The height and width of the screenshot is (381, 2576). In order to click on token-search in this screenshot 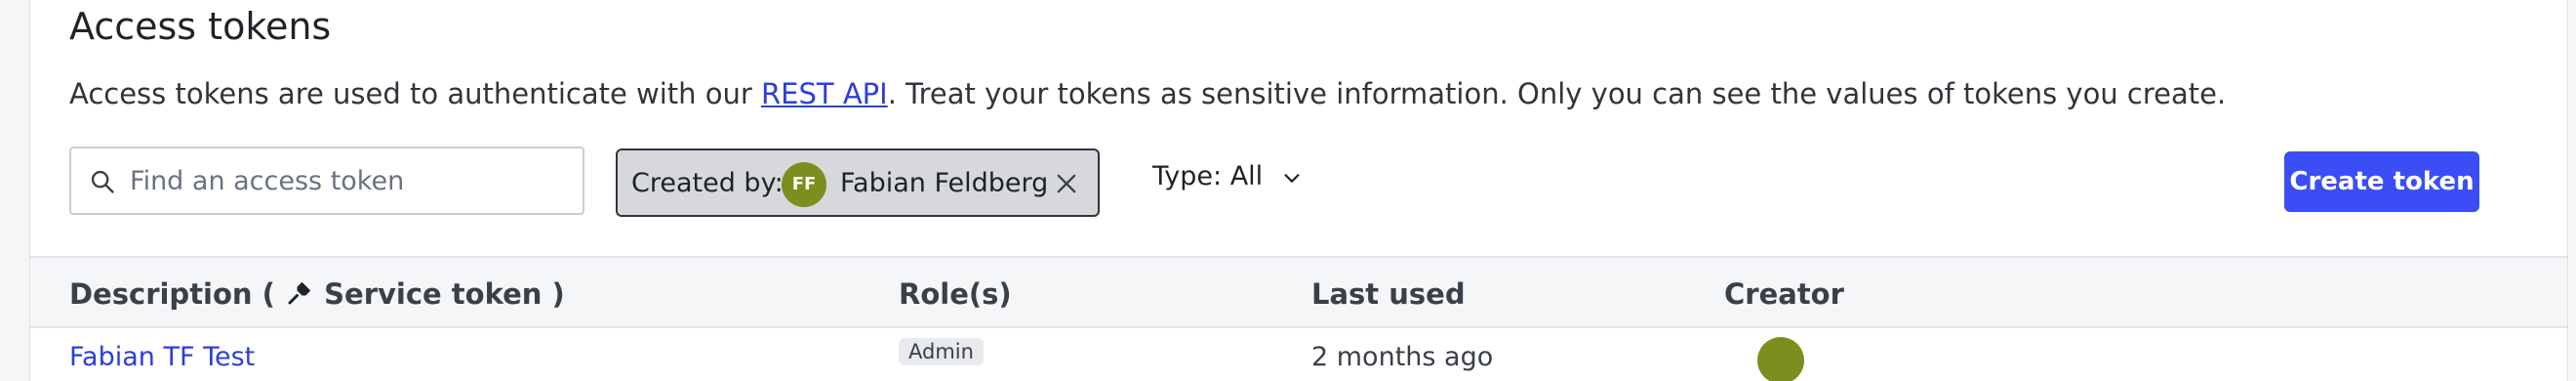, I will do `click(326, 181)`.